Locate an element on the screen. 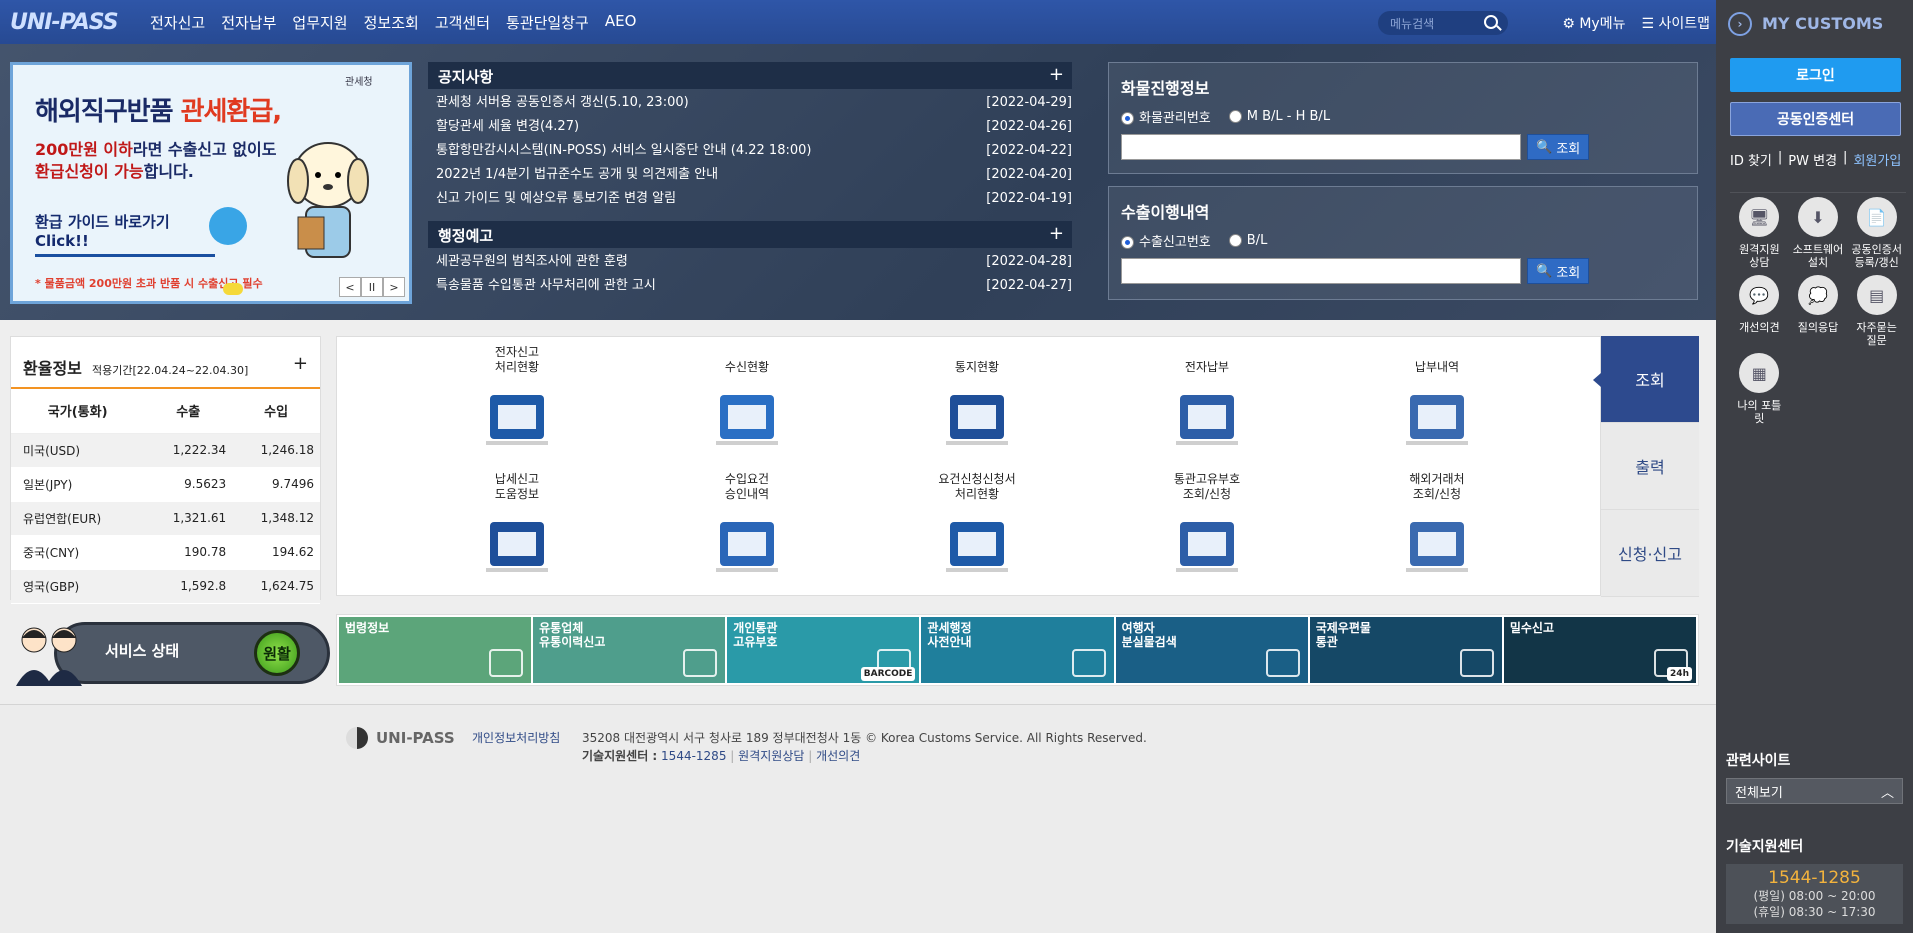 This screenshot has height=933, width=1913. find-id-link: ID 찾기 is located at coordinates (1751, 159).